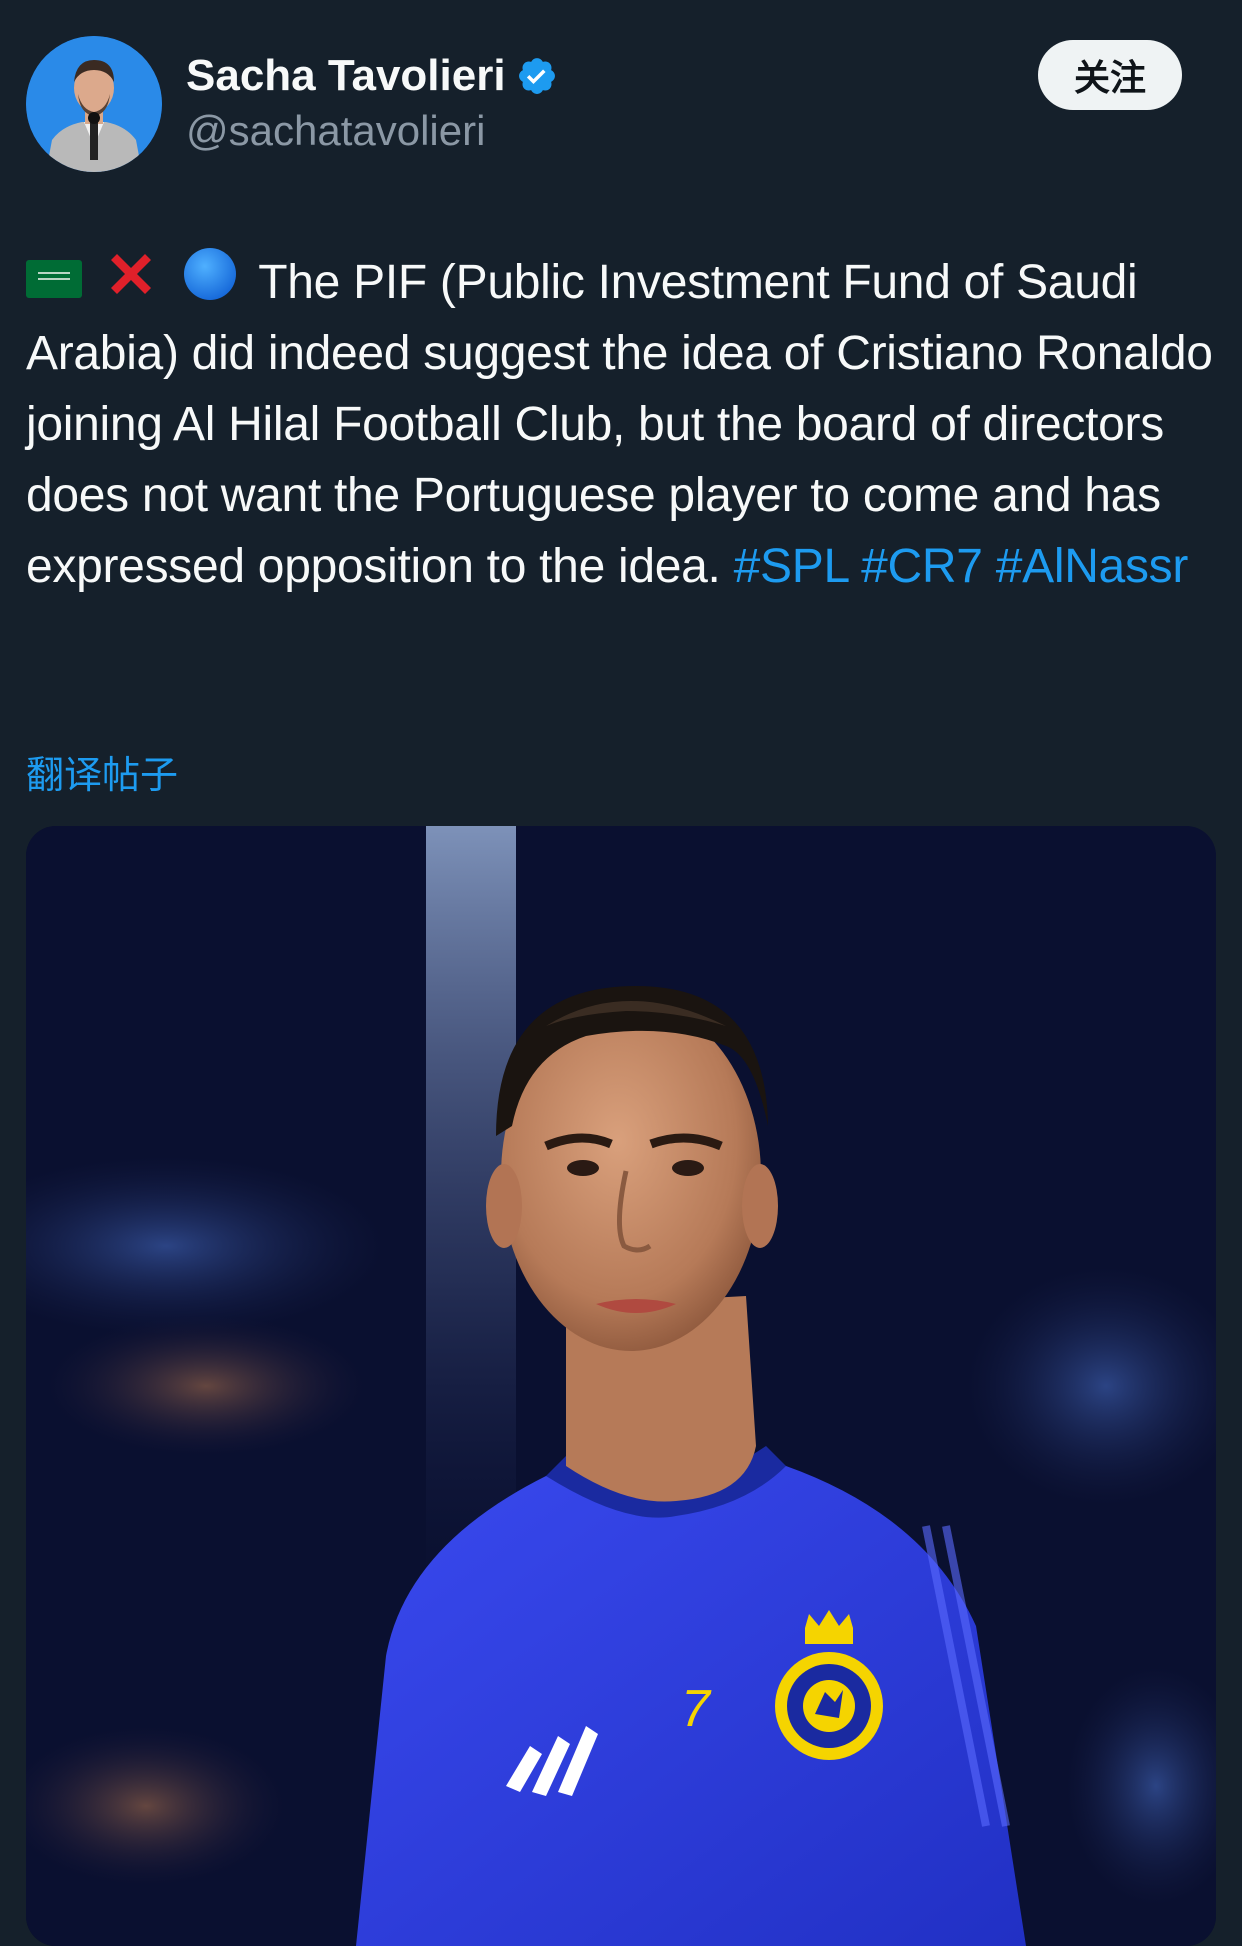  I want to click on author-display-name: Sacha Tavolieri, so click(372, 76).